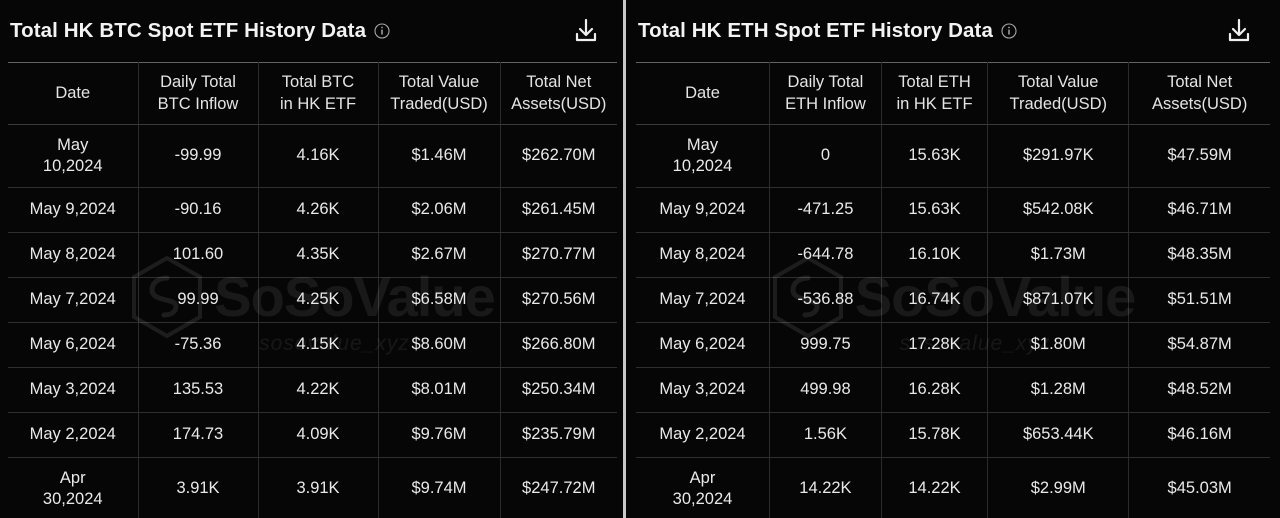  I want to click on table-row: May 6,2024 -75.36 4.15K $8.60M $266.80M, so click(312, 345).